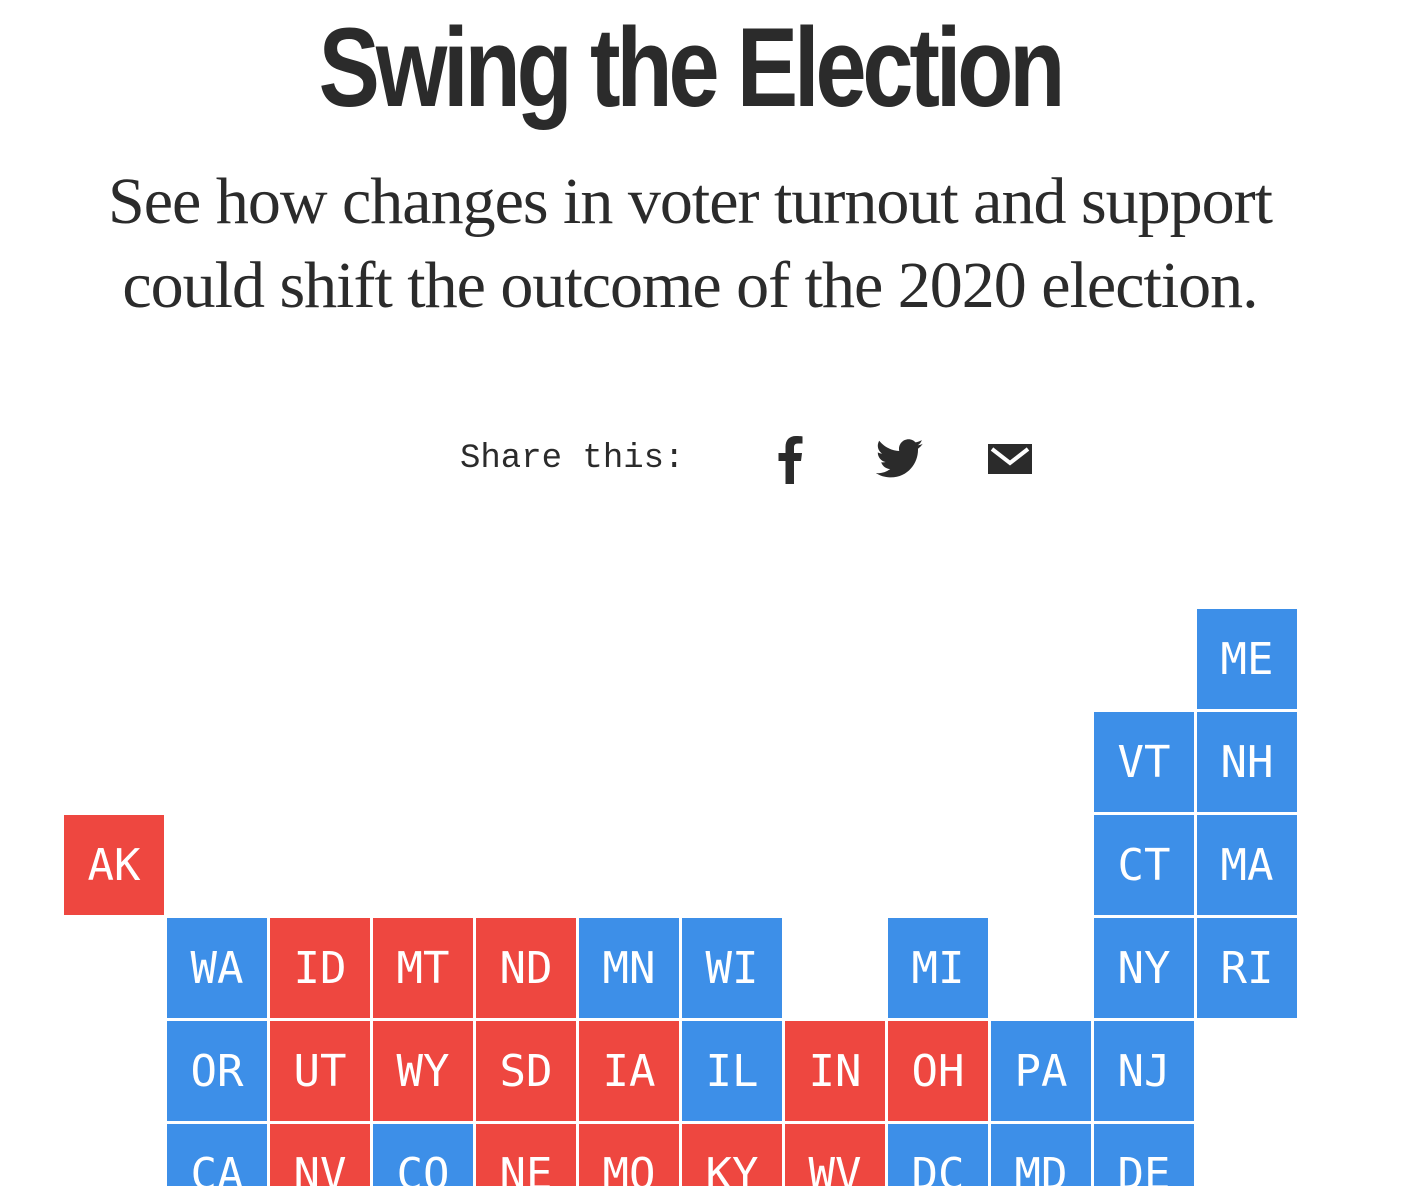 Image resolution: width=1414 pixels, height=1186 pixels. I want to click on facebook-share-button, so click(790, 459).